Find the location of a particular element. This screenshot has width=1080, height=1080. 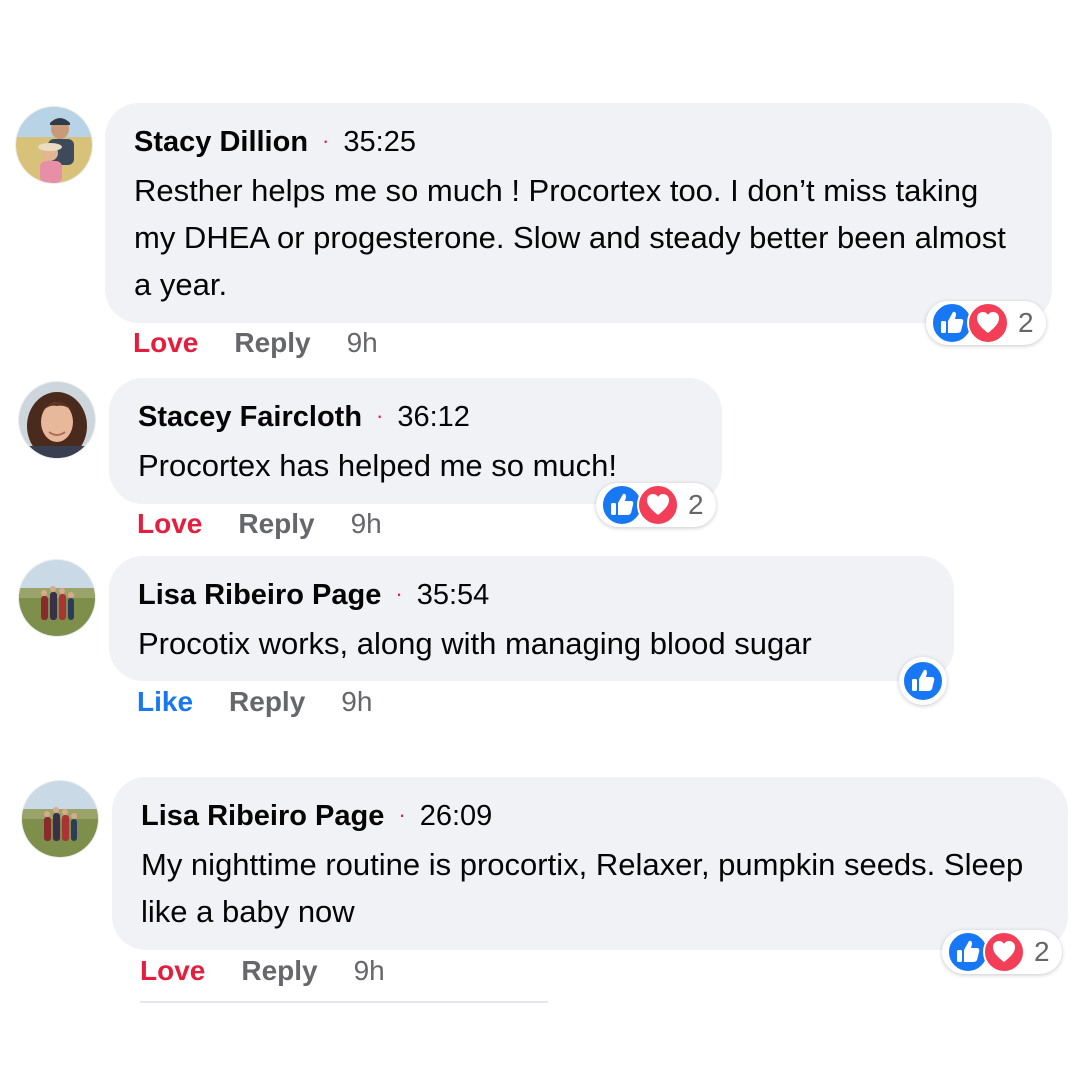

thumbs-up-icon is located at coordinates (923, 681).